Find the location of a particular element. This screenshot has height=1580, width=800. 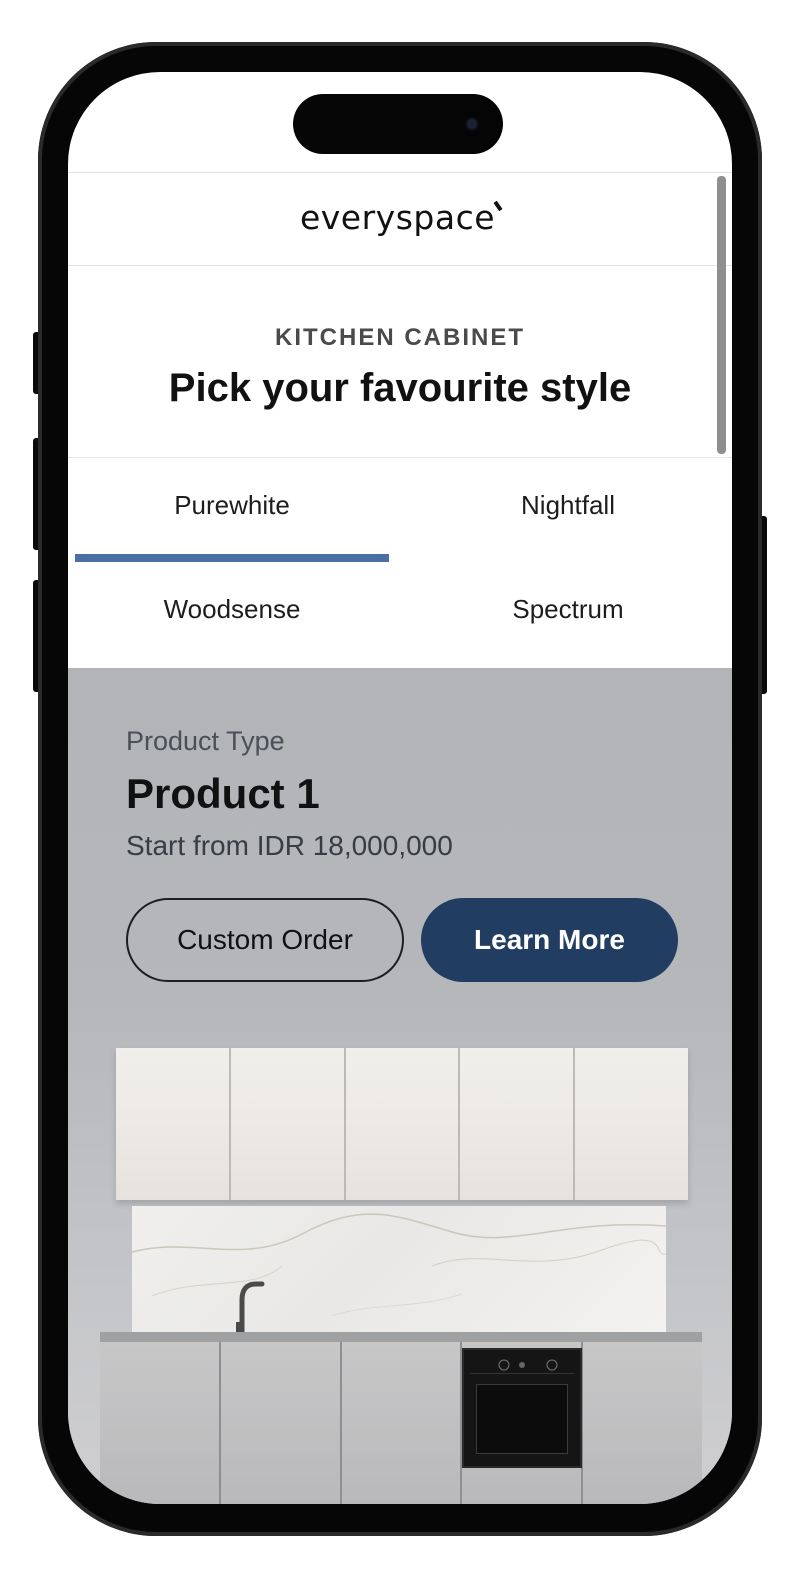

oven-icon is located at coordinates (522, 1408).